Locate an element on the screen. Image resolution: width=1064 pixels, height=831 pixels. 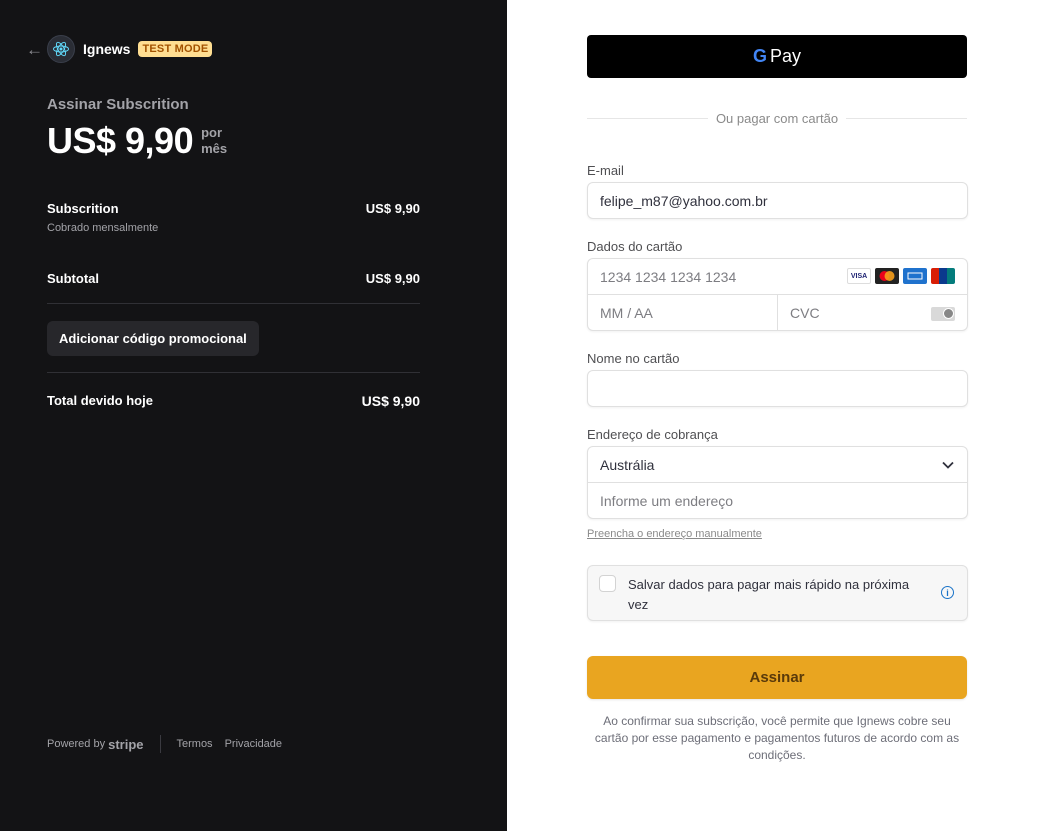
chevron-down-icon is located at coordinates (948, 465).